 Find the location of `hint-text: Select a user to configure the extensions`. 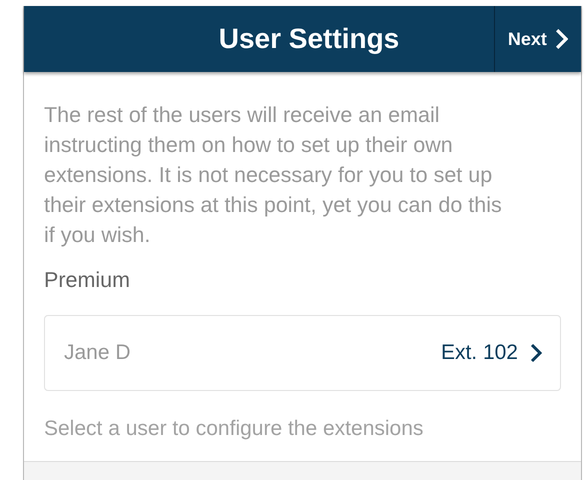

hint-text: Select a user to configure the extensions is located at coordinates (234, 429).